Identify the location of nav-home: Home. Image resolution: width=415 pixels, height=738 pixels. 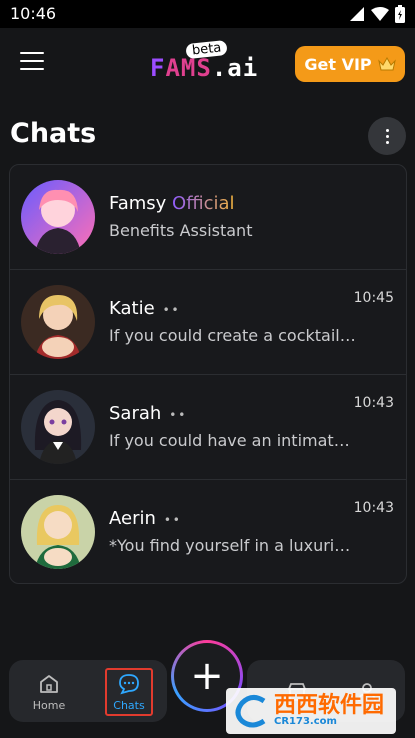
(49, 692).